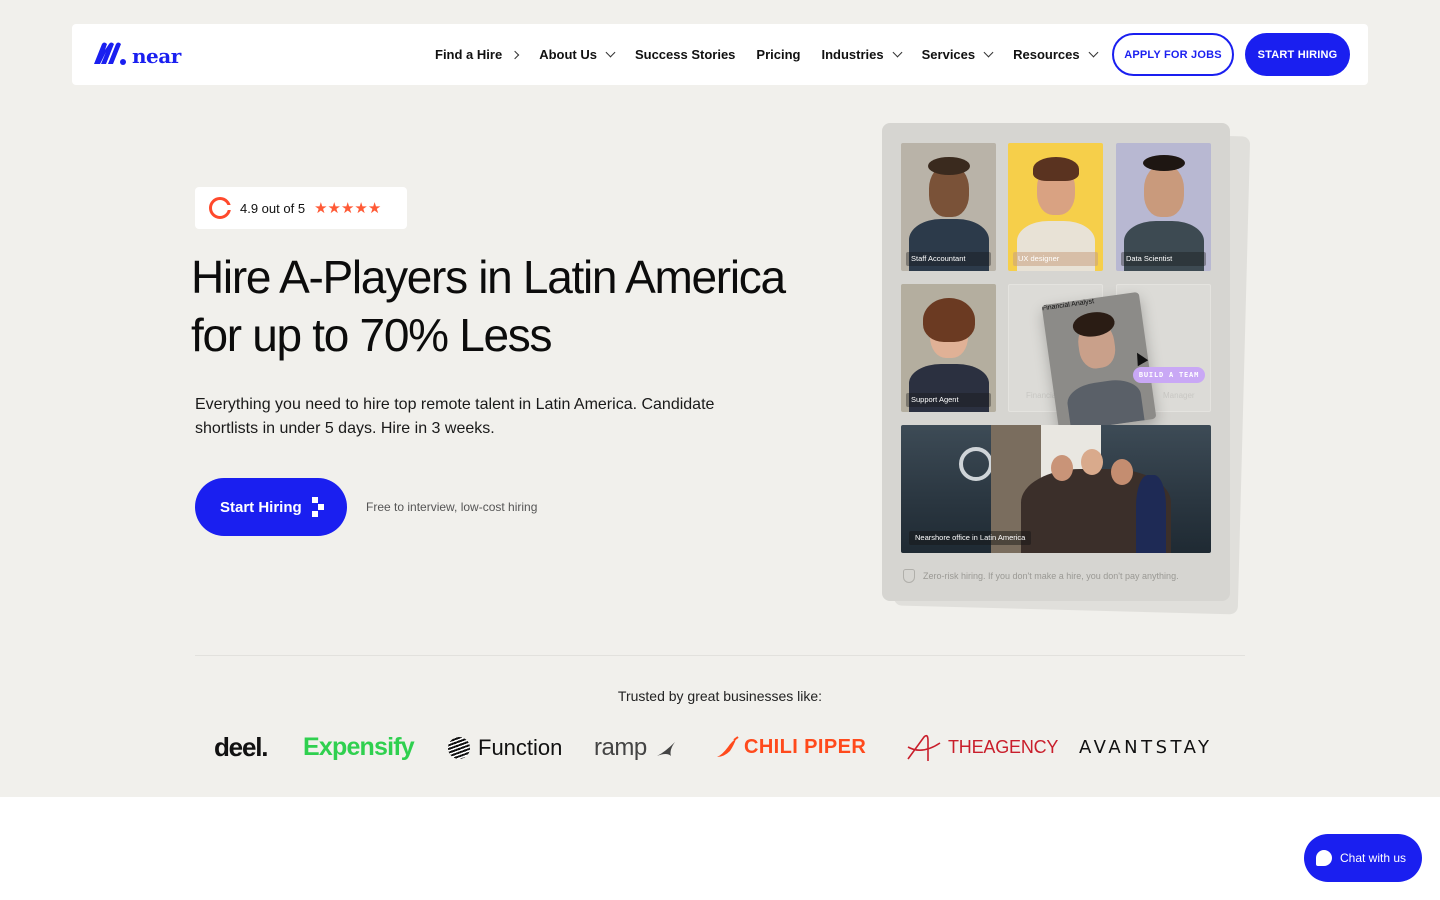 This screenshot has width=1440, height=900. Describe the element at coordinates (665, 748) in the screenshot. I see `ramp-mark-icon` at that location.